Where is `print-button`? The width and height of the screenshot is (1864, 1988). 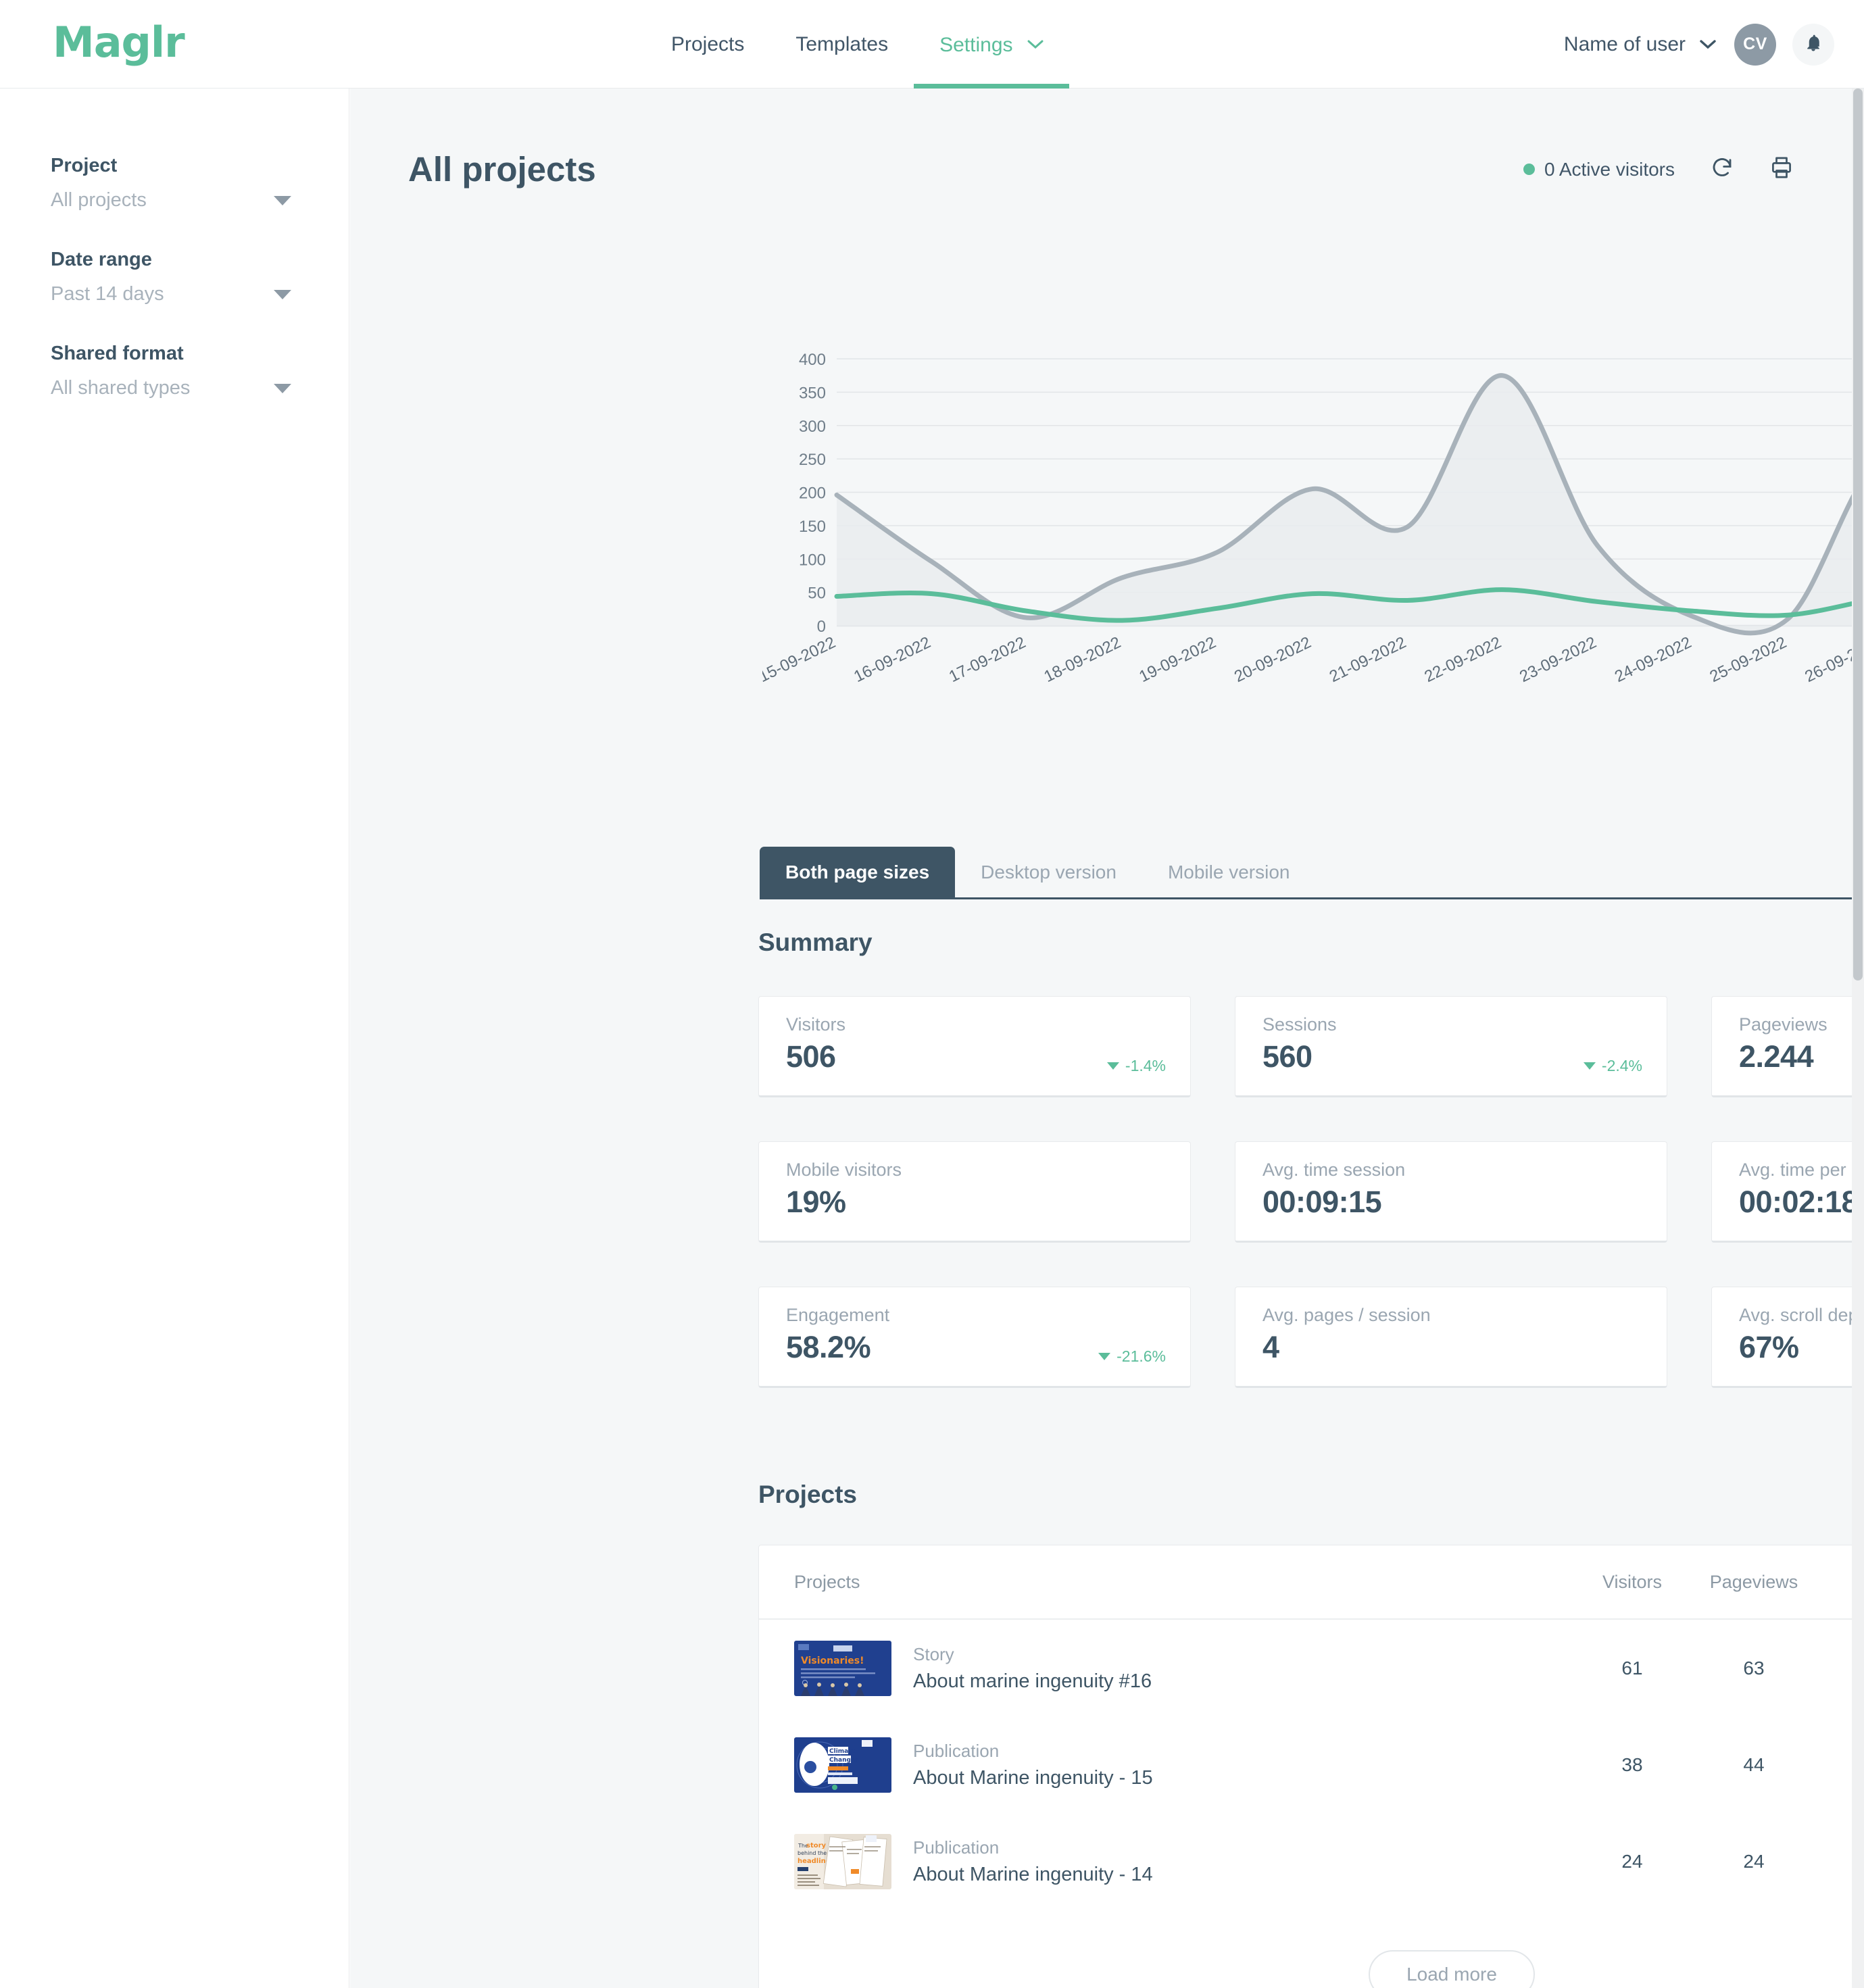 print-button is located at coordinates (1781, 169).